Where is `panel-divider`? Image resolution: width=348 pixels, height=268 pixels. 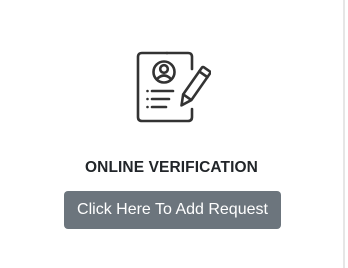 panel-divider is located at coordinates (344, 134).